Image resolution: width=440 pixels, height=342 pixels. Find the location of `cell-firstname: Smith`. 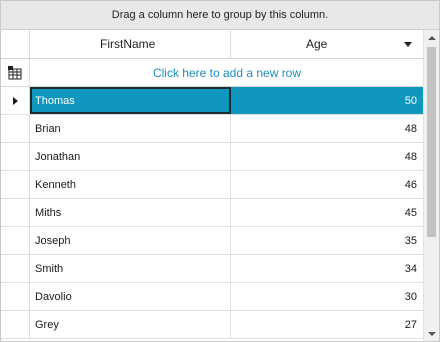

cell-firstname: Smith is located at coordinates (130, 268).